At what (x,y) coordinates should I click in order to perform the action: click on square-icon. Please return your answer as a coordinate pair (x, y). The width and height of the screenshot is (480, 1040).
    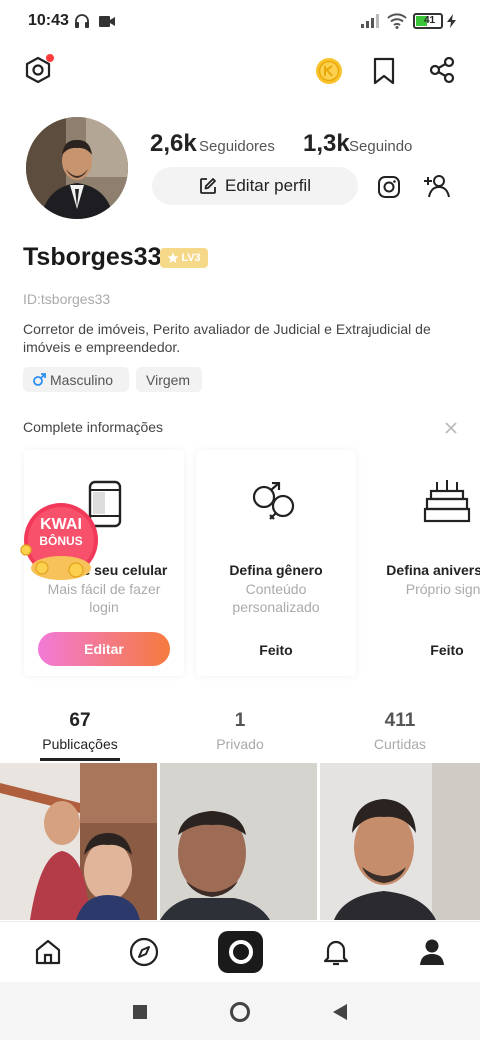
    Looking at the image, I should click on (140, 1012).